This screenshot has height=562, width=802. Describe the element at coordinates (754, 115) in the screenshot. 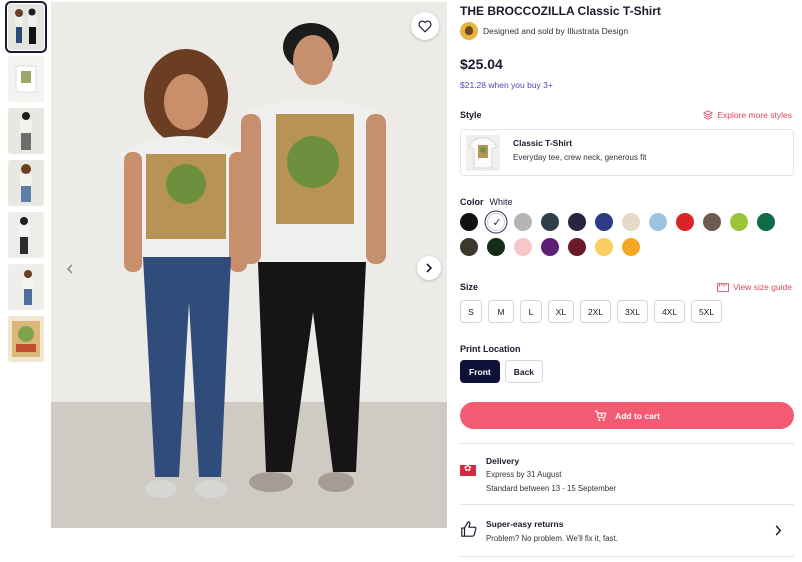

I see `explore-styles-label: Explore more styles` at that location.